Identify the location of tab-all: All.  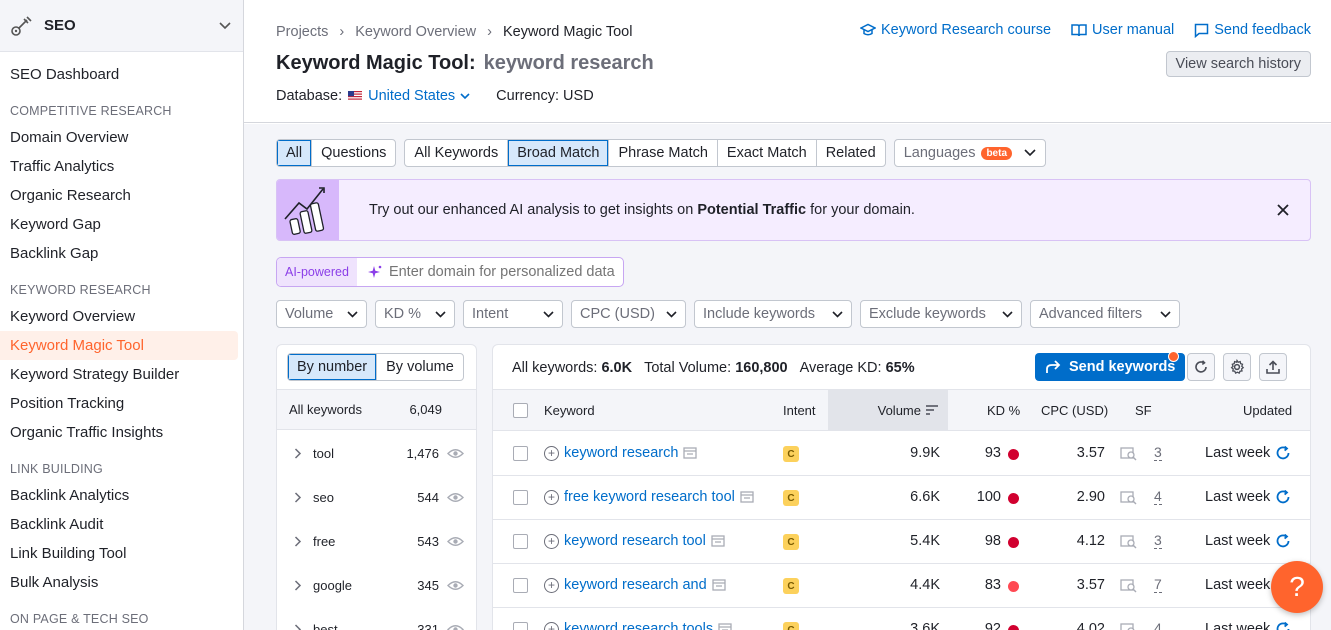
(294, 153).